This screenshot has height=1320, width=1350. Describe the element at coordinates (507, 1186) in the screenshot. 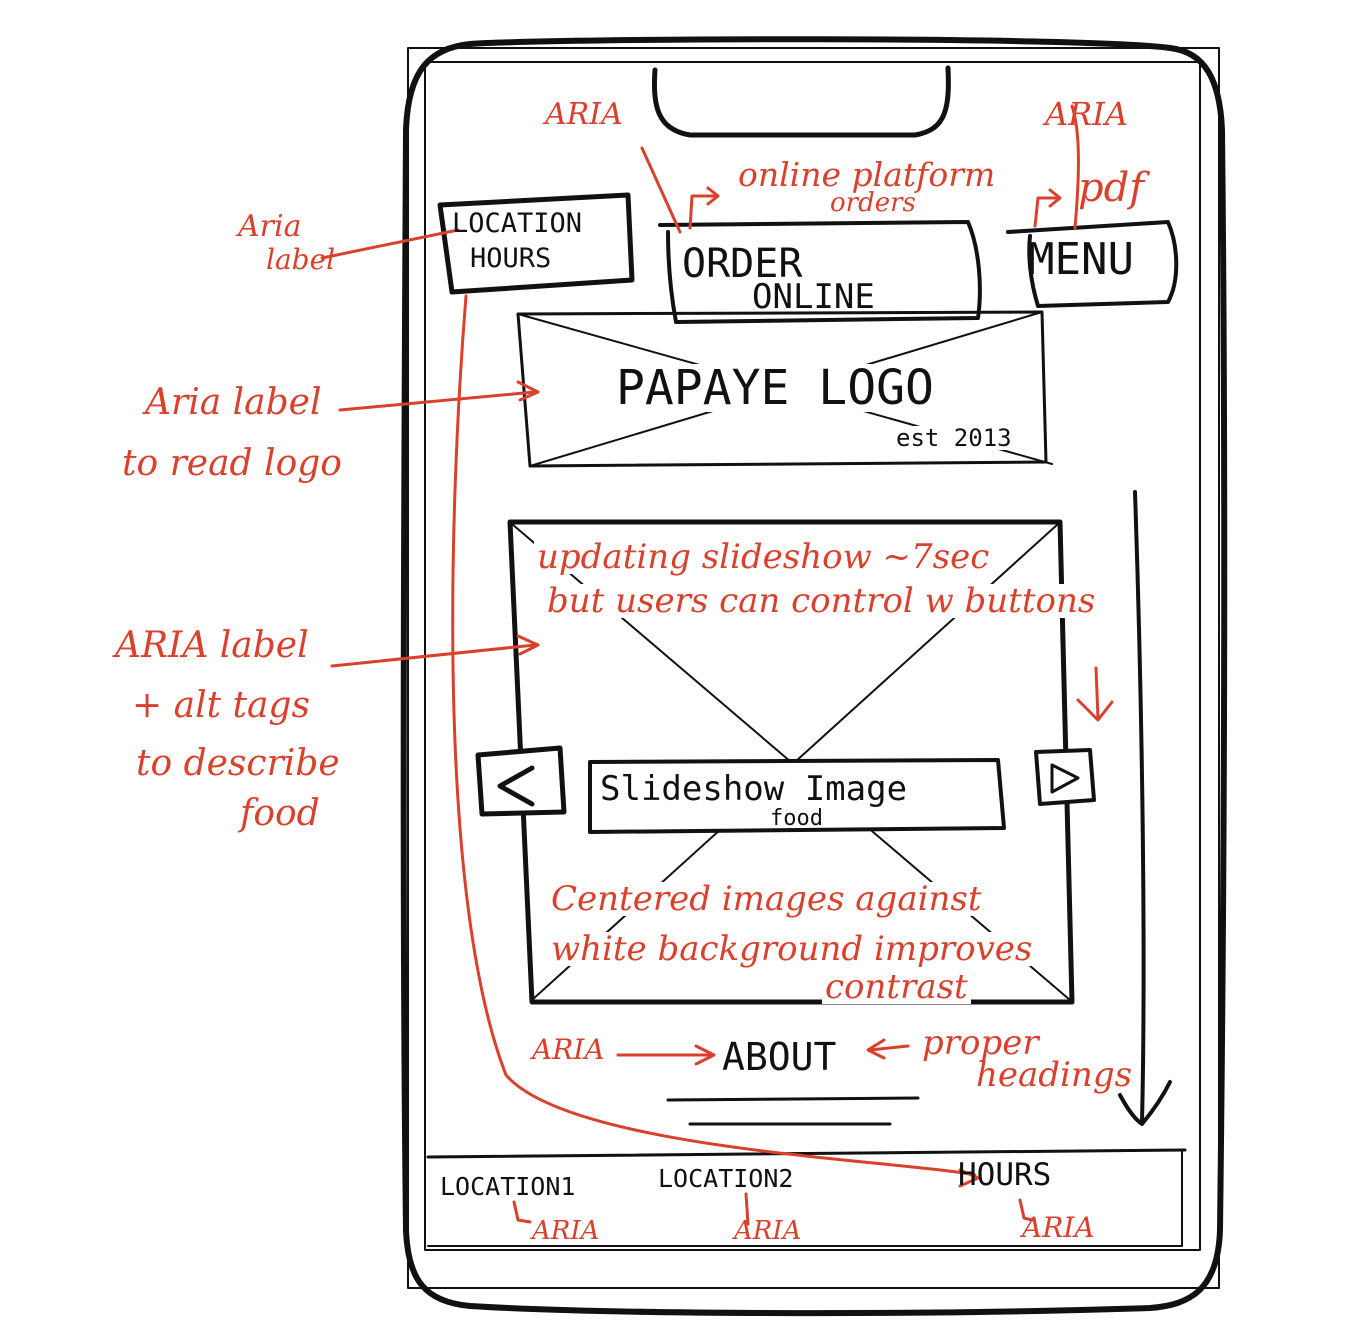

I see `footer-location1-link: LOCATION1` at that location.